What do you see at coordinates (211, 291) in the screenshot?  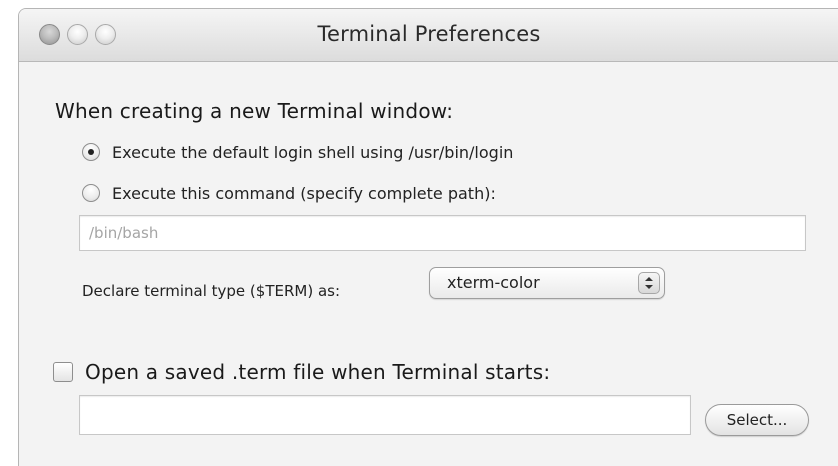 I see `term-type-label: Declare terminal type ($TERM) as:` at bounding box center [211, 291].